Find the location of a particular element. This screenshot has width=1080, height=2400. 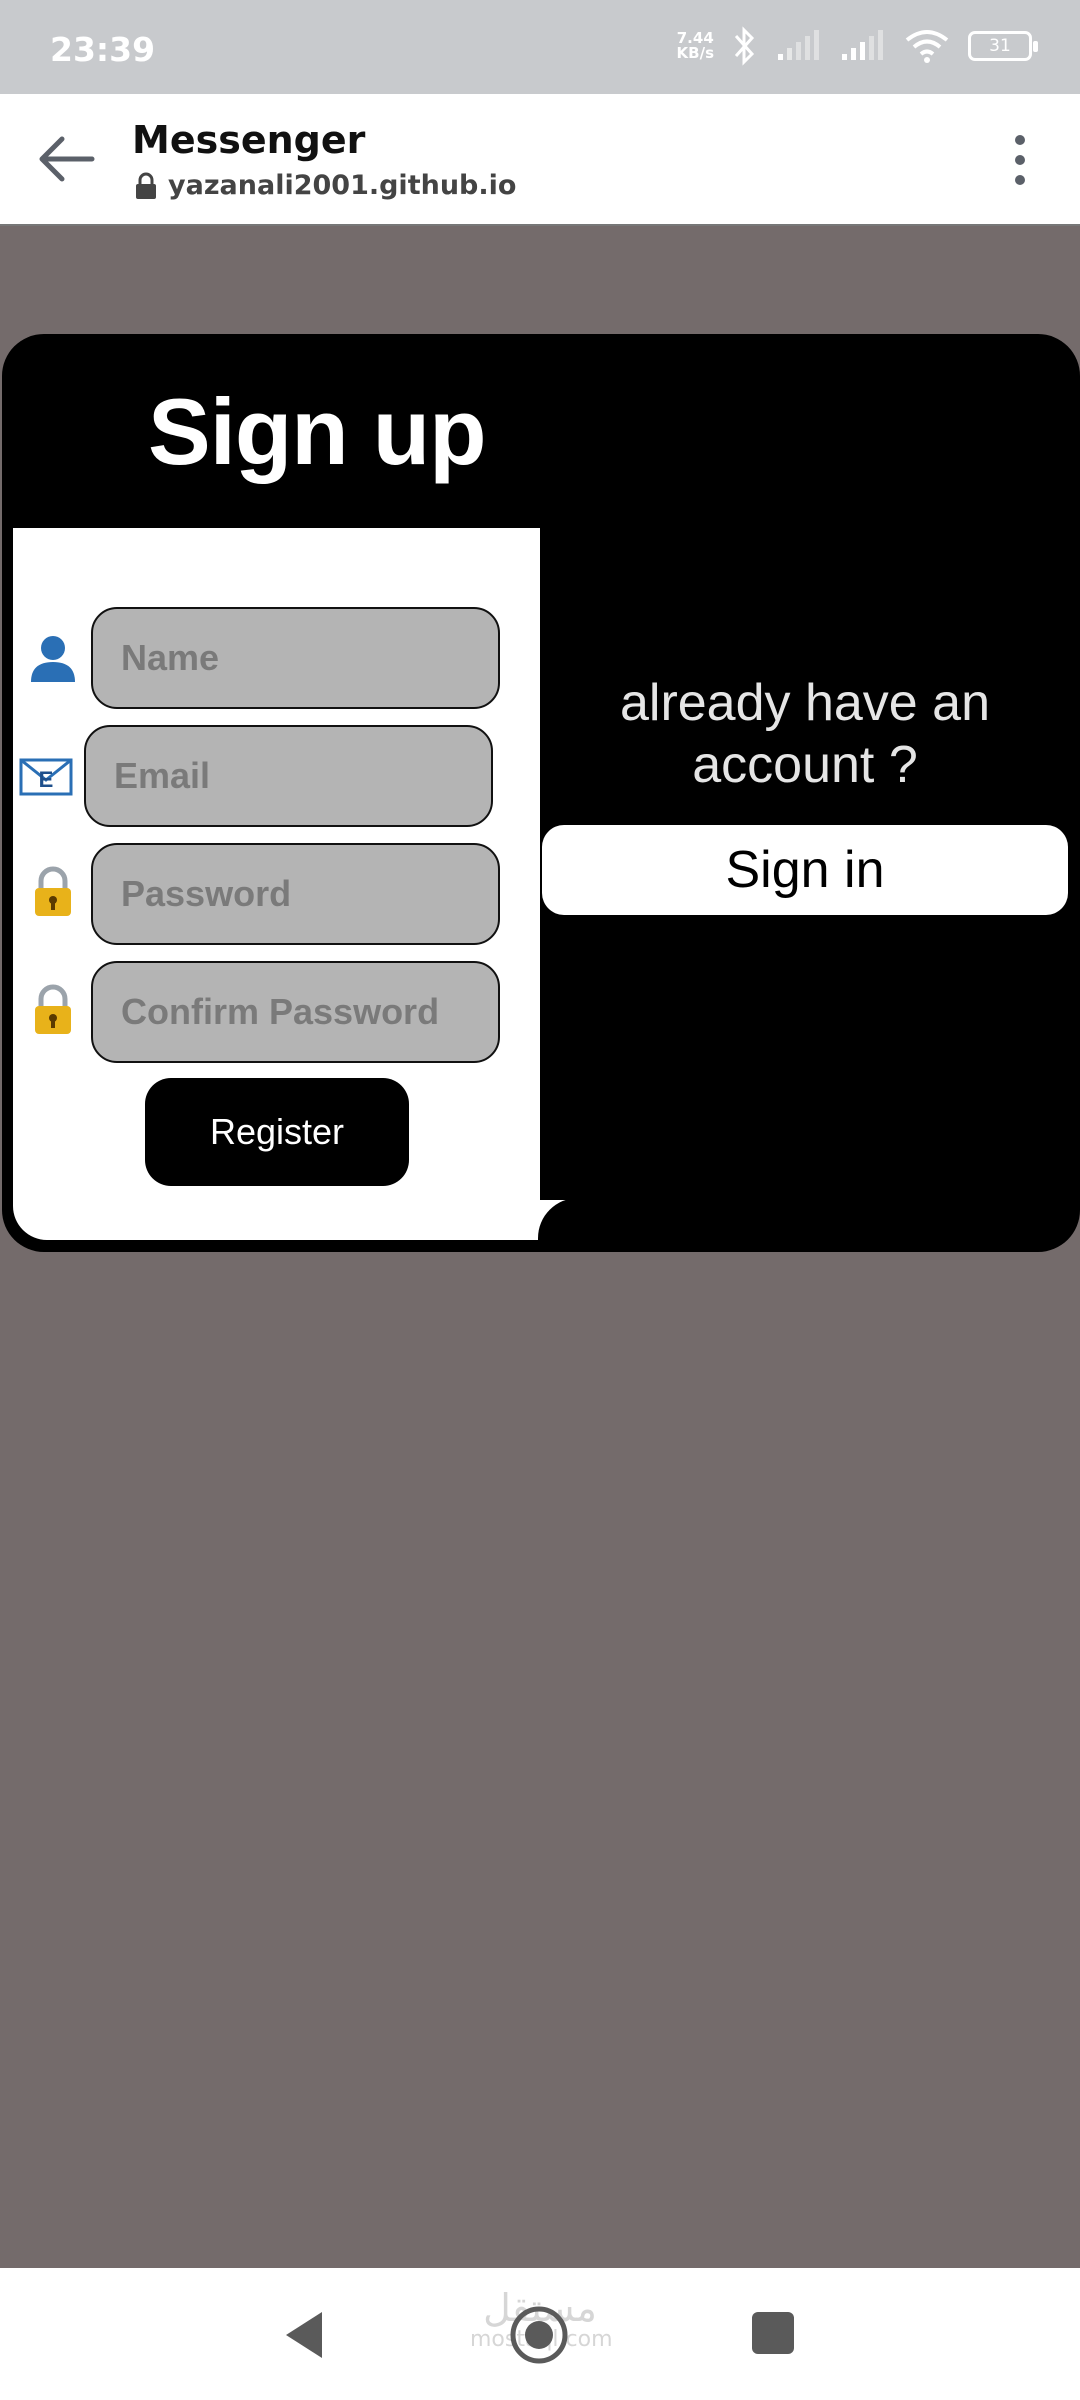

name-input is located at coordinates (295, 658).